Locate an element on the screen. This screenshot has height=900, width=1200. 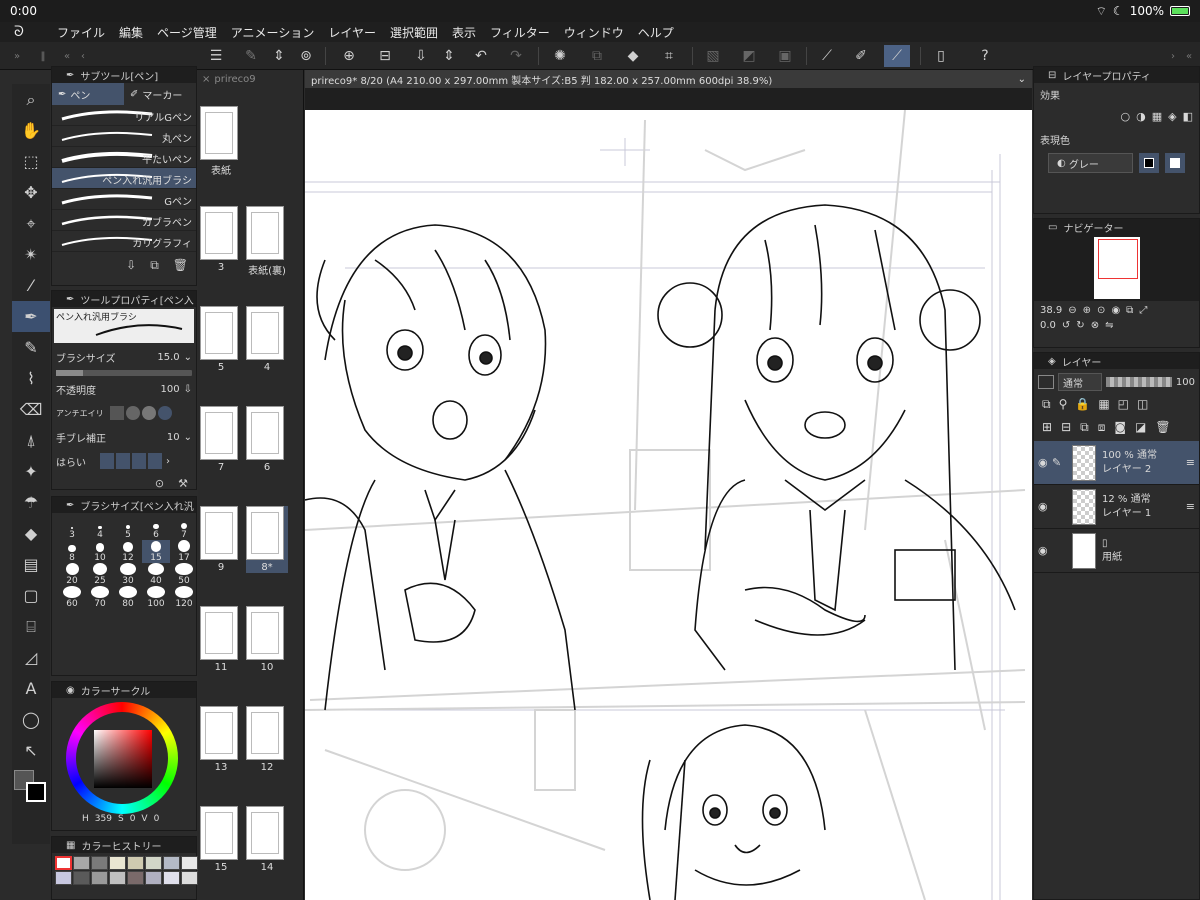
layer-row: ◉ 12 % 通常 レイヤー 1 ≡ is located at coordinates (1116, 507).